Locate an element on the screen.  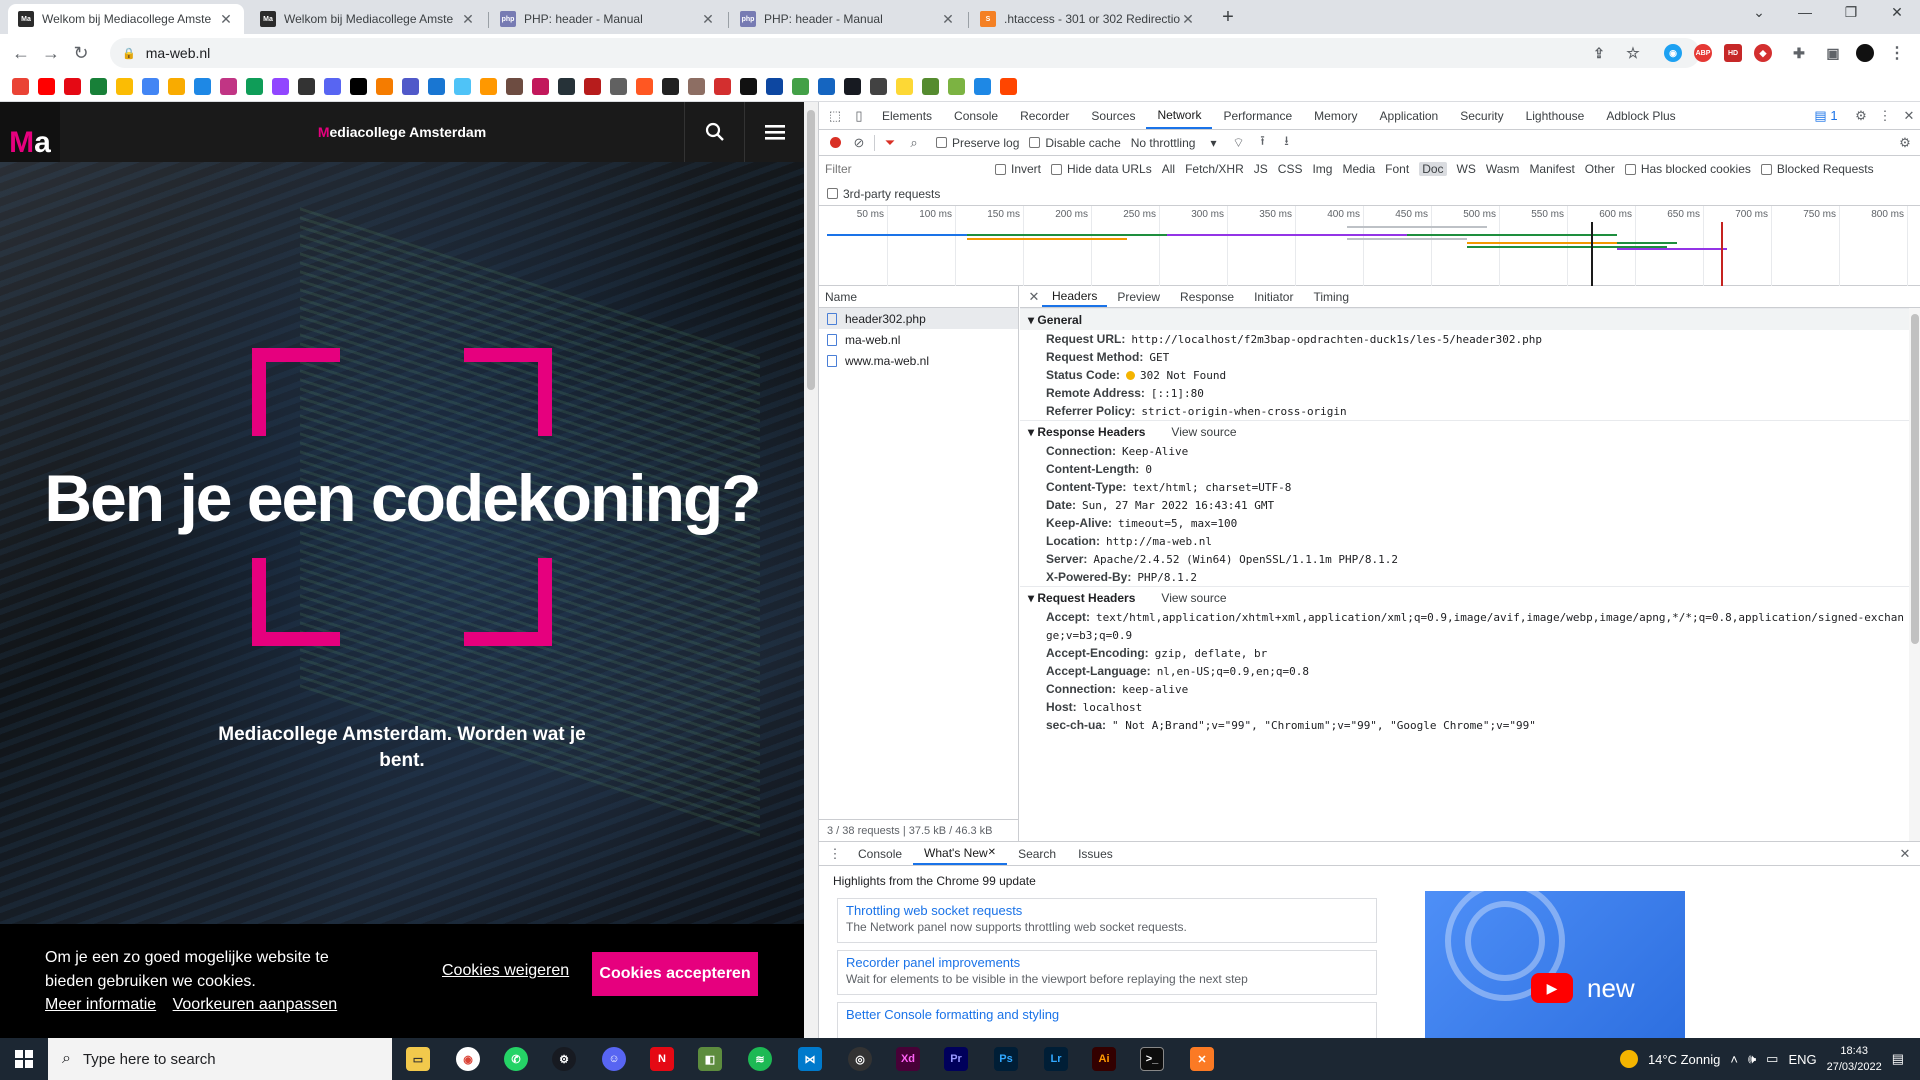
reddit-bookmark-icon is located at coordinates (1008, 86).